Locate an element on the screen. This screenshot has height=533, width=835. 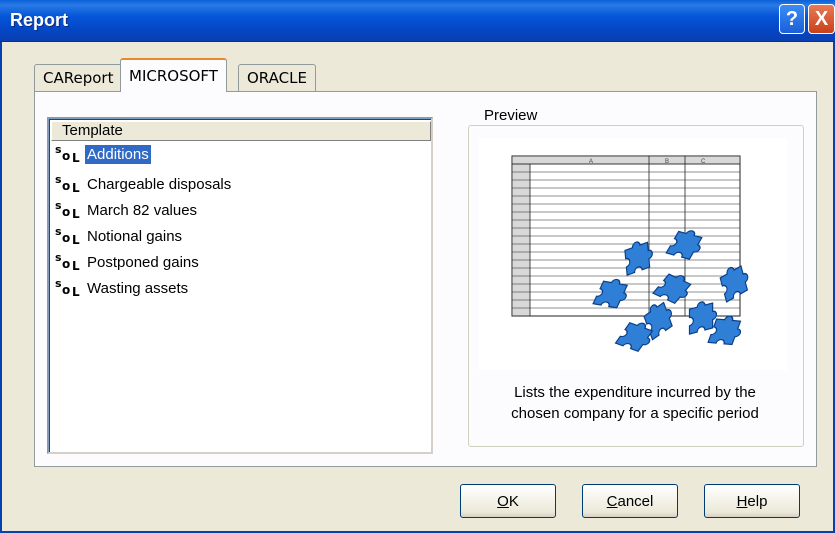
spreadsheet-grid: A B C is located at coordinates (626, 236).